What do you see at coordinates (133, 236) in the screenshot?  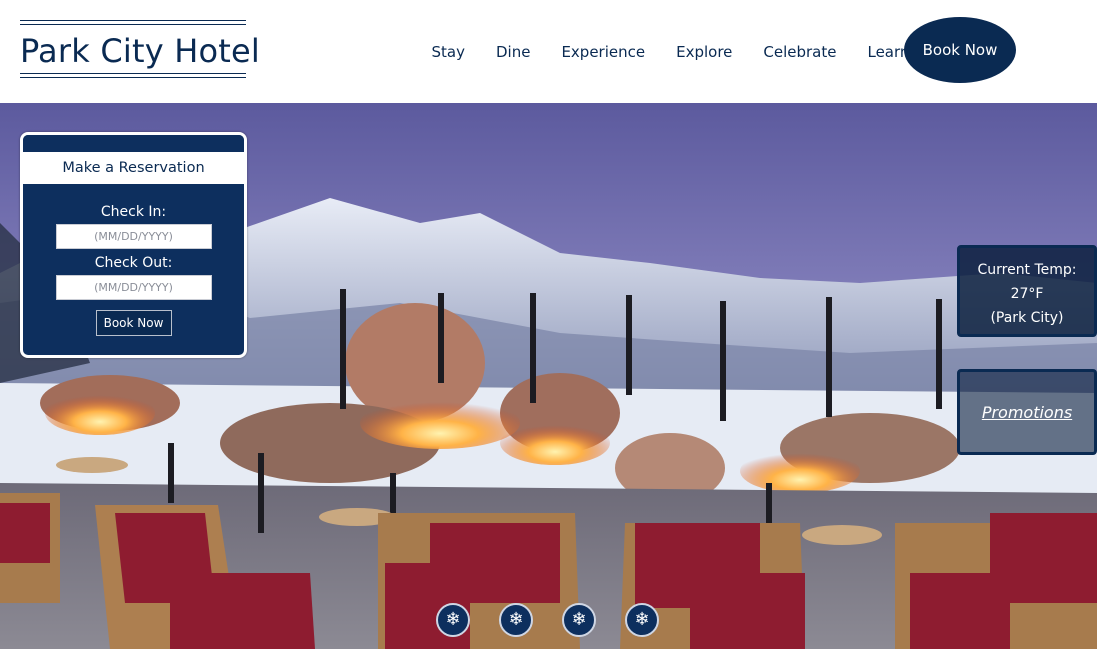 I see `check-in-input` at bounding box center [133, 236].